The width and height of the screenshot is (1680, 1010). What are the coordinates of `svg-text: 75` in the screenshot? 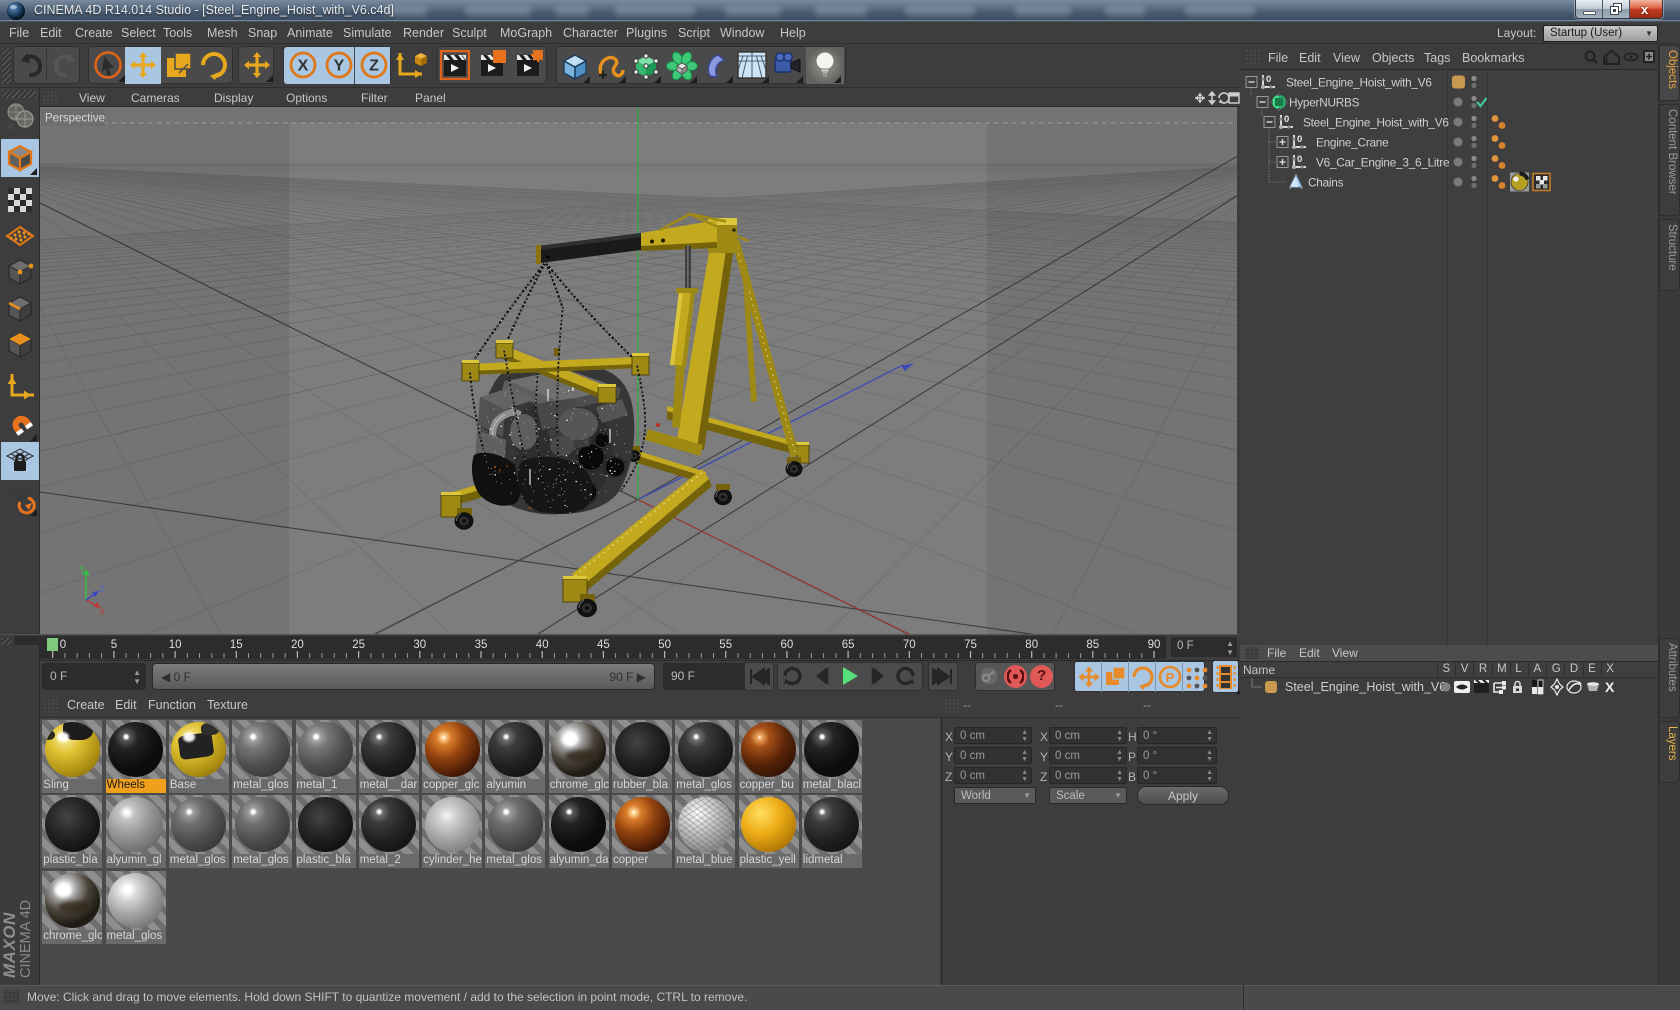 It's located at (970, 645).